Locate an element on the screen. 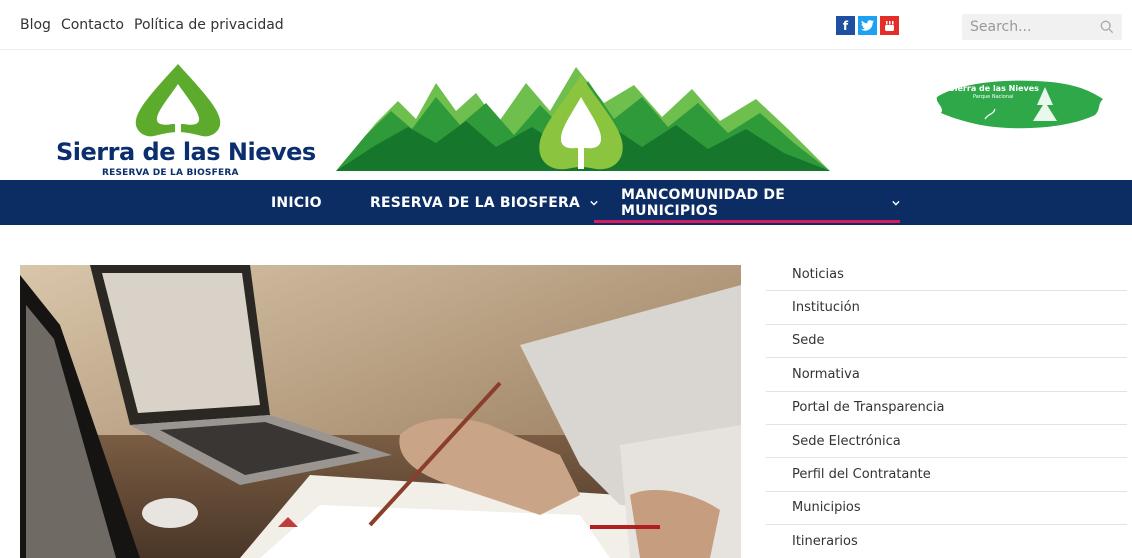  sidebar-item-institucion: Institución is located at coordinates (946, 308).